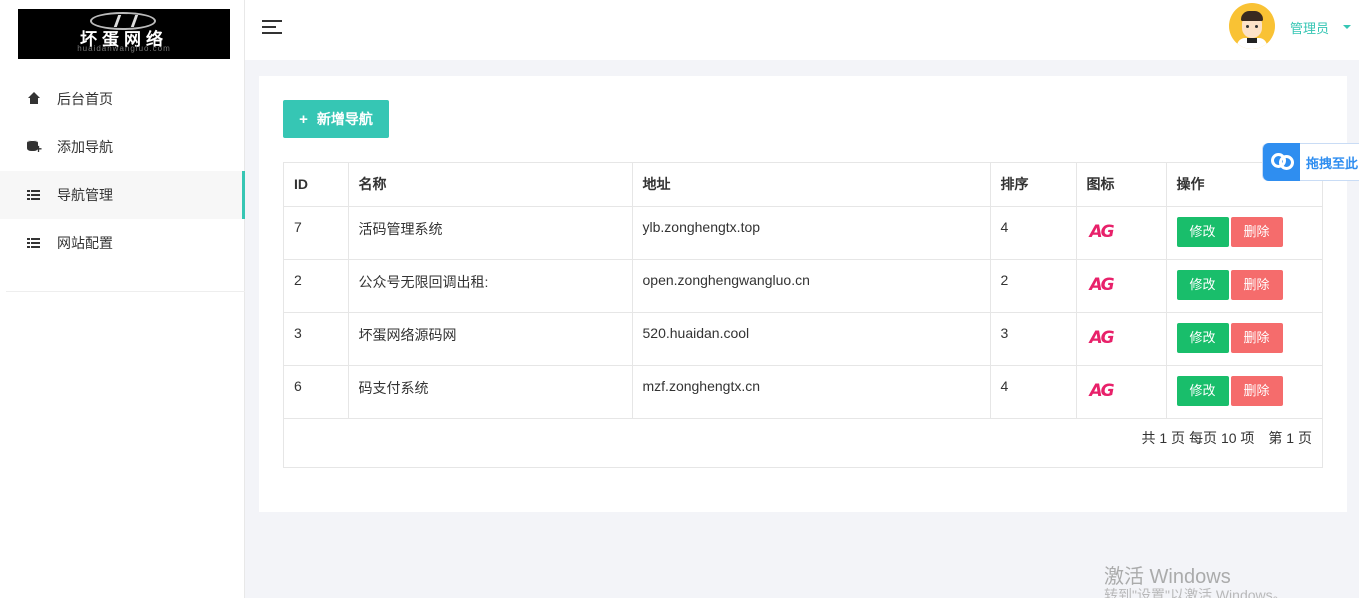 The height and width of the screenshot is (598, 1359). What do you see at coordinates (85, 147) in the screenshot?
I see `sidebar-item-label: 添加导航` at bounding box center [85, 147].